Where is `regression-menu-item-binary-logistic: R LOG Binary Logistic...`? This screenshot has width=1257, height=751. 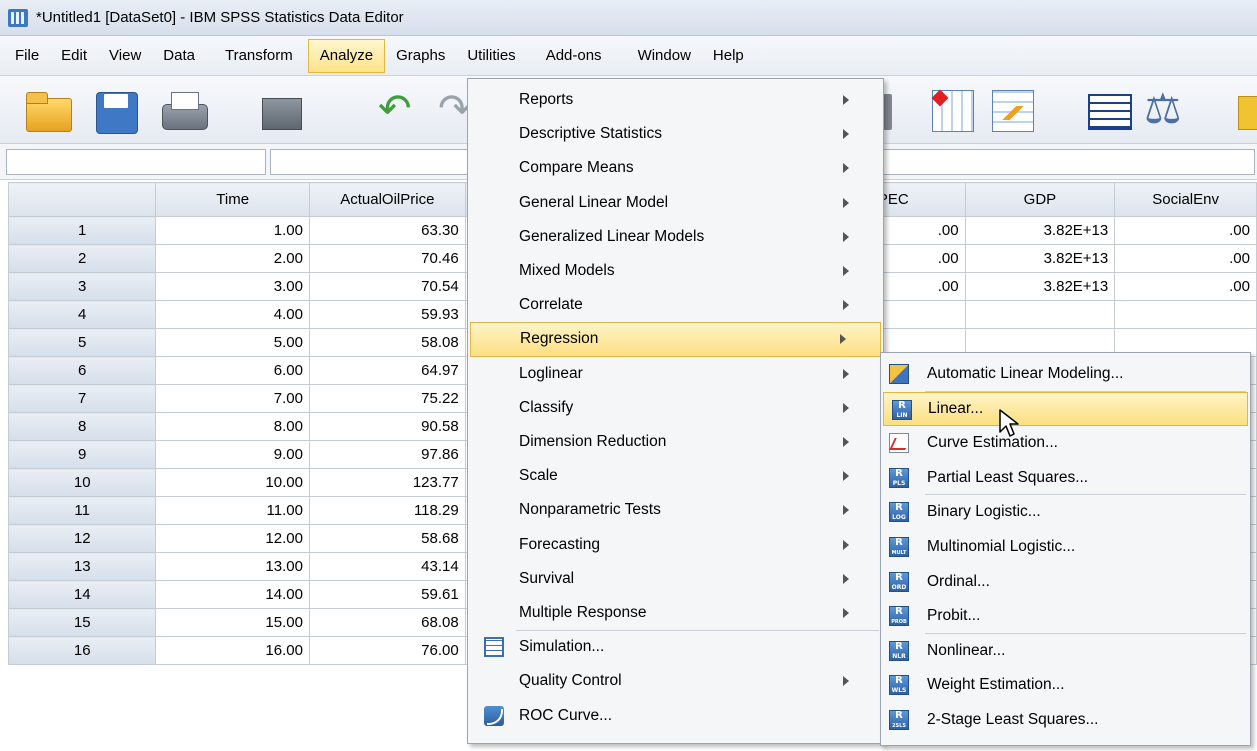
regression-menu-item-binary-logistic: R LOG Binary Logistic... is located at coordinates (1065, 512).